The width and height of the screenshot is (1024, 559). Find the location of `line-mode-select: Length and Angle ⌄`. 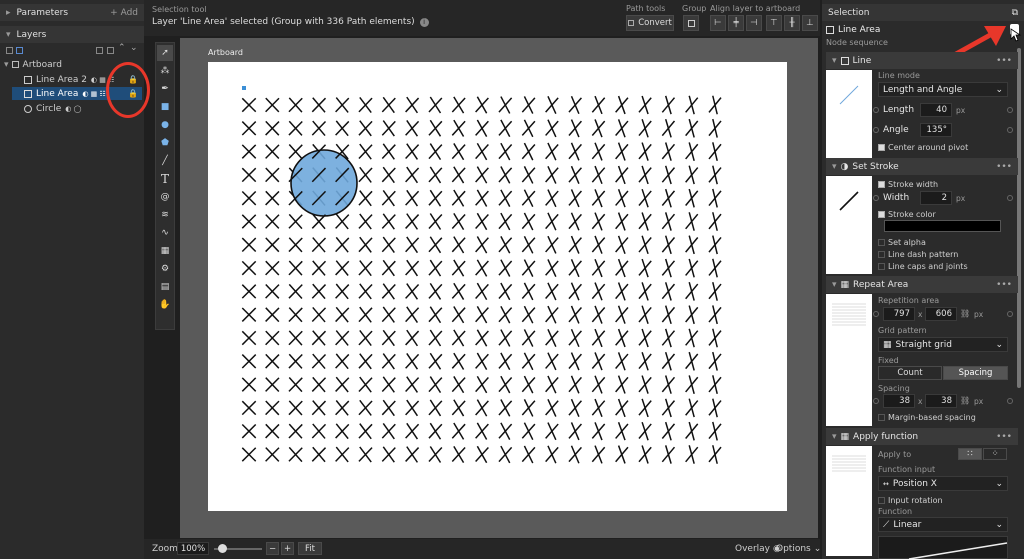

line-mode-select: Length and Angle ⌄ is located at coordinates (943, 89).